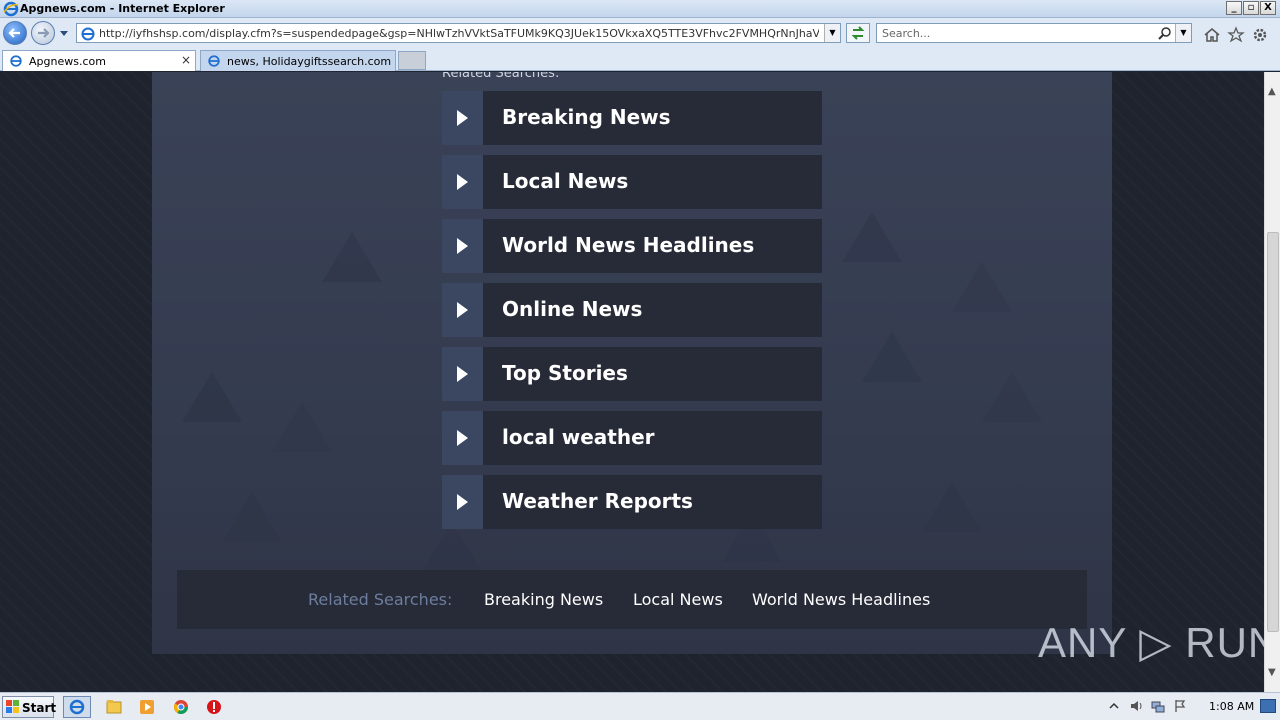  I want to click on vertical-scrollbar: ▲ ▼, so click(1272, 382).